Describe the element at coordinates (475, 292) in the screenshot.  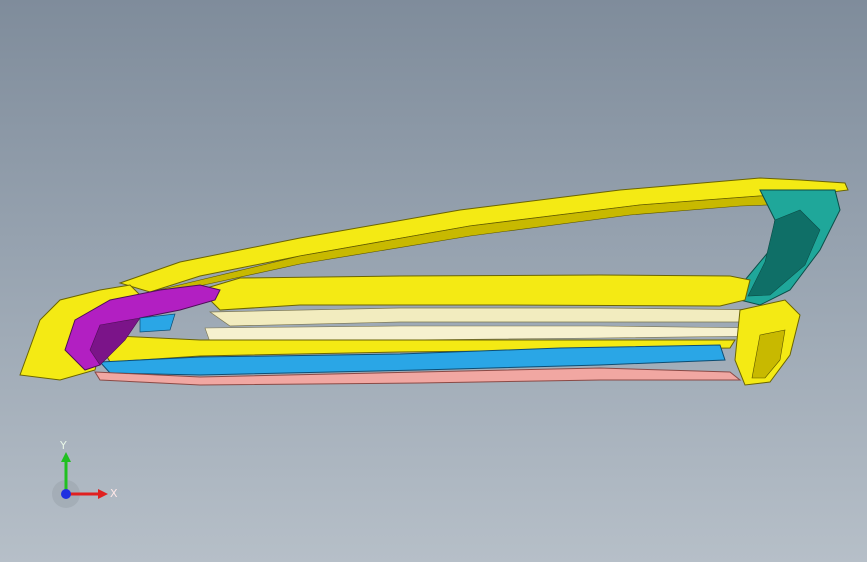
I see `mid-belt-rail` at that location.